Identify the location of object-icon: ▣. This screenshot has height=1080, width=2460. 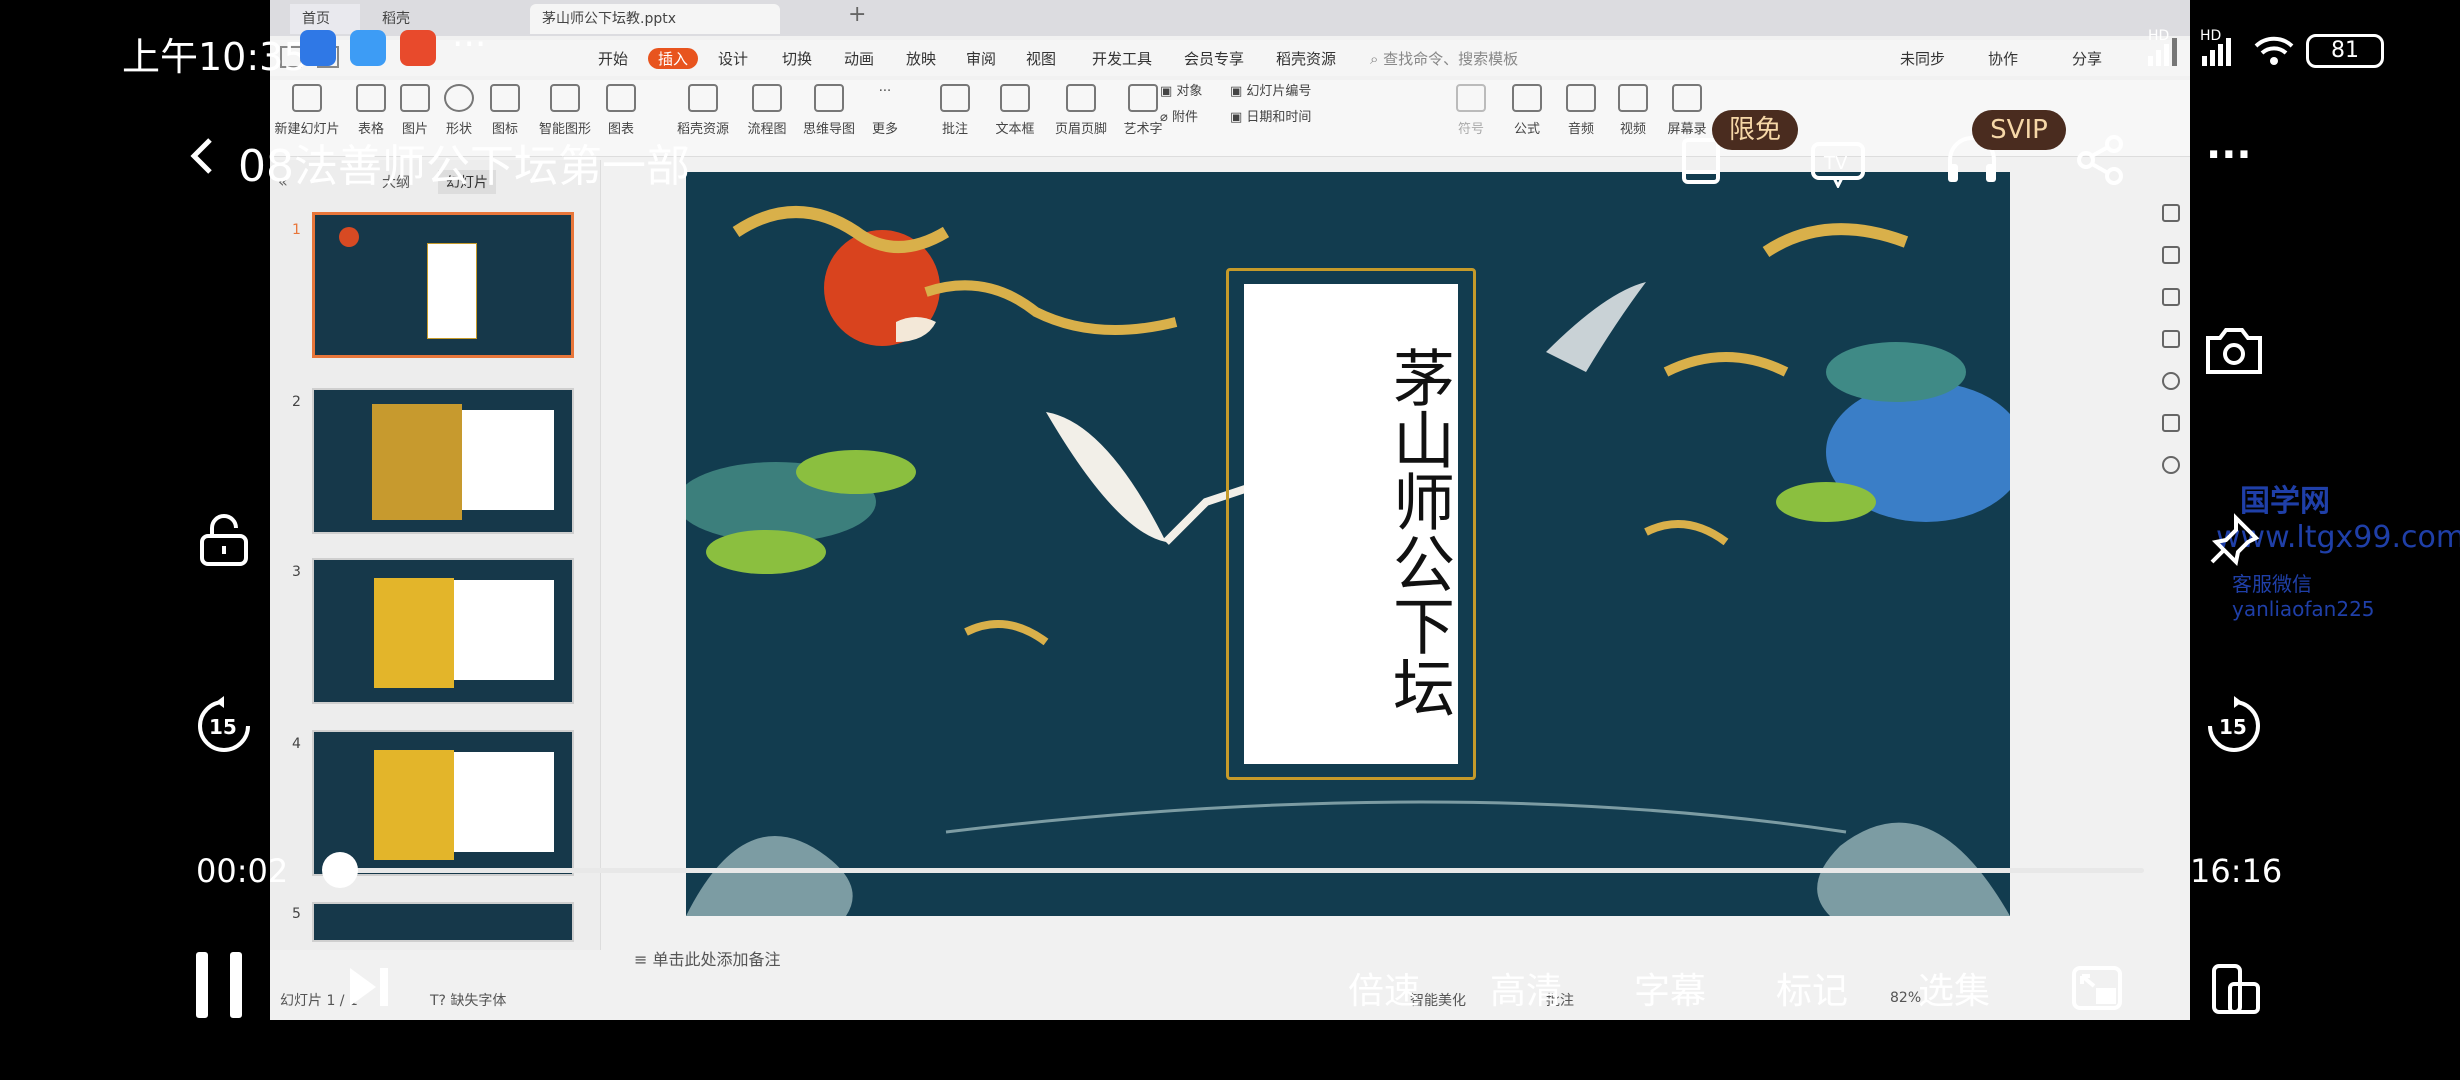
(1168, 91).